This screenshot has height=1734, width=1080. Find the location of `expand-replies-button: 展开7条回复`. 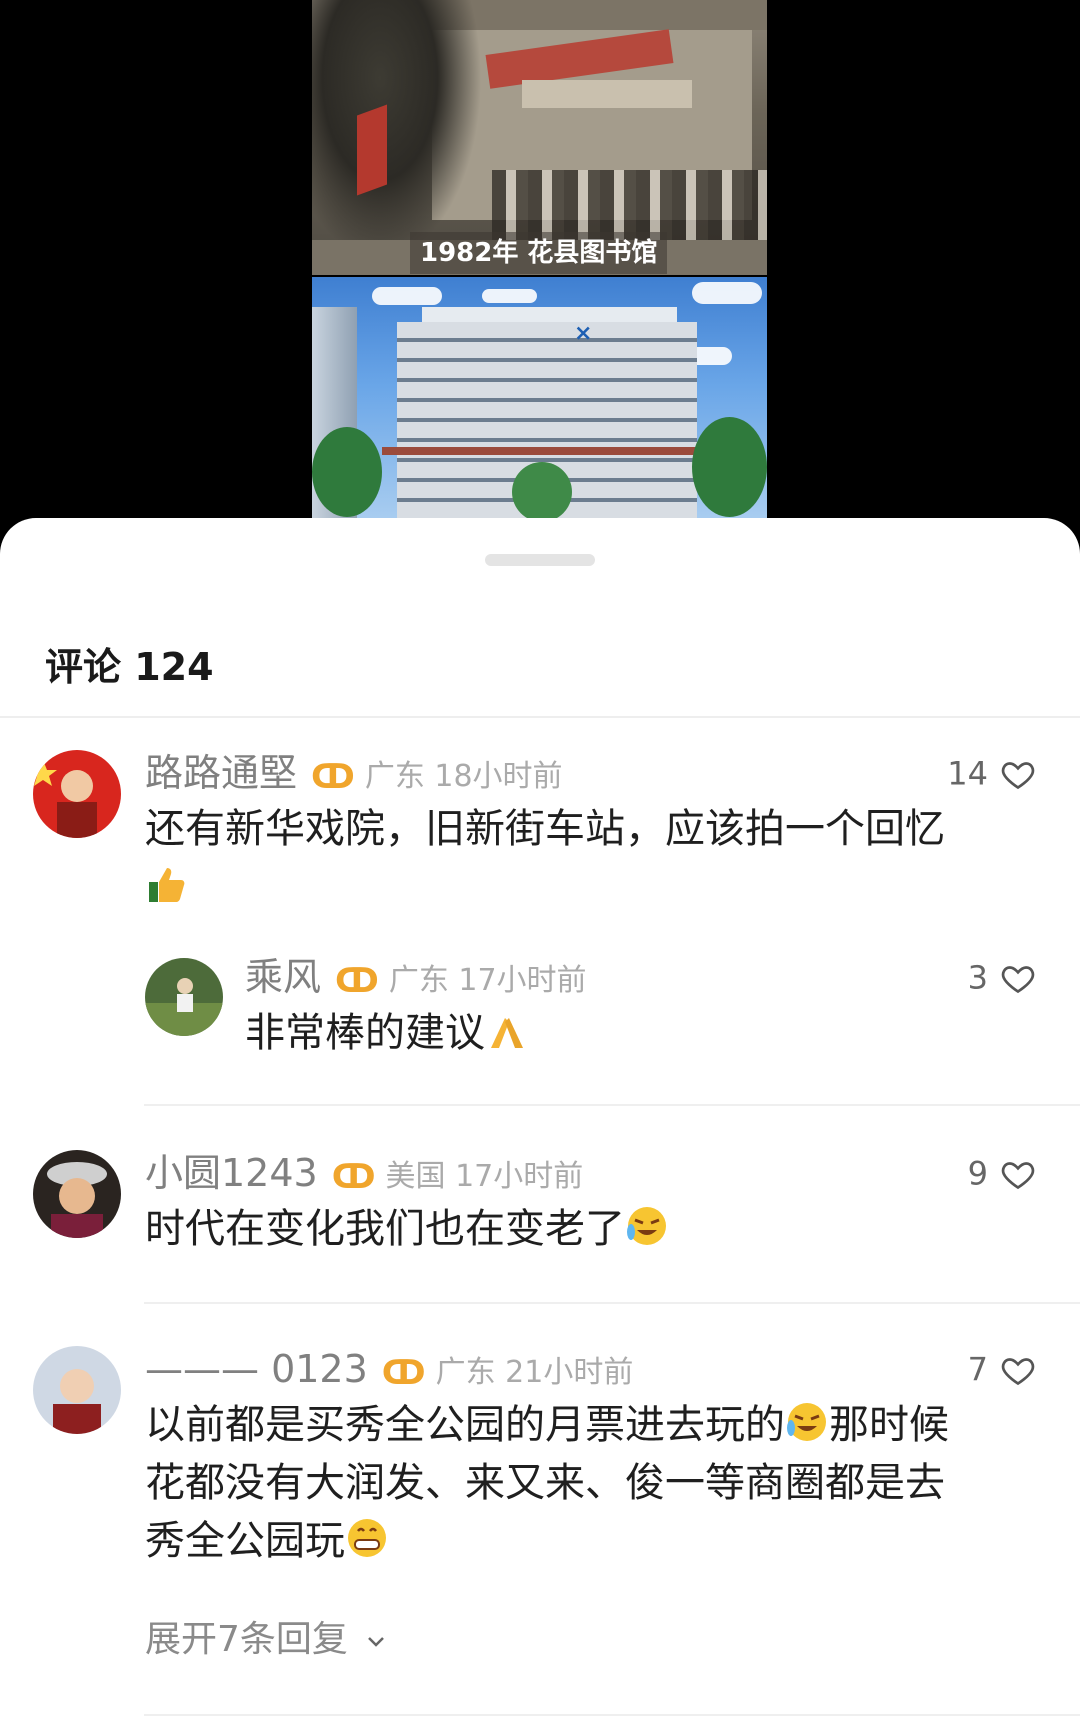

expand-replies-button: 展开7条回复 is located at coordinates (266, 1636).